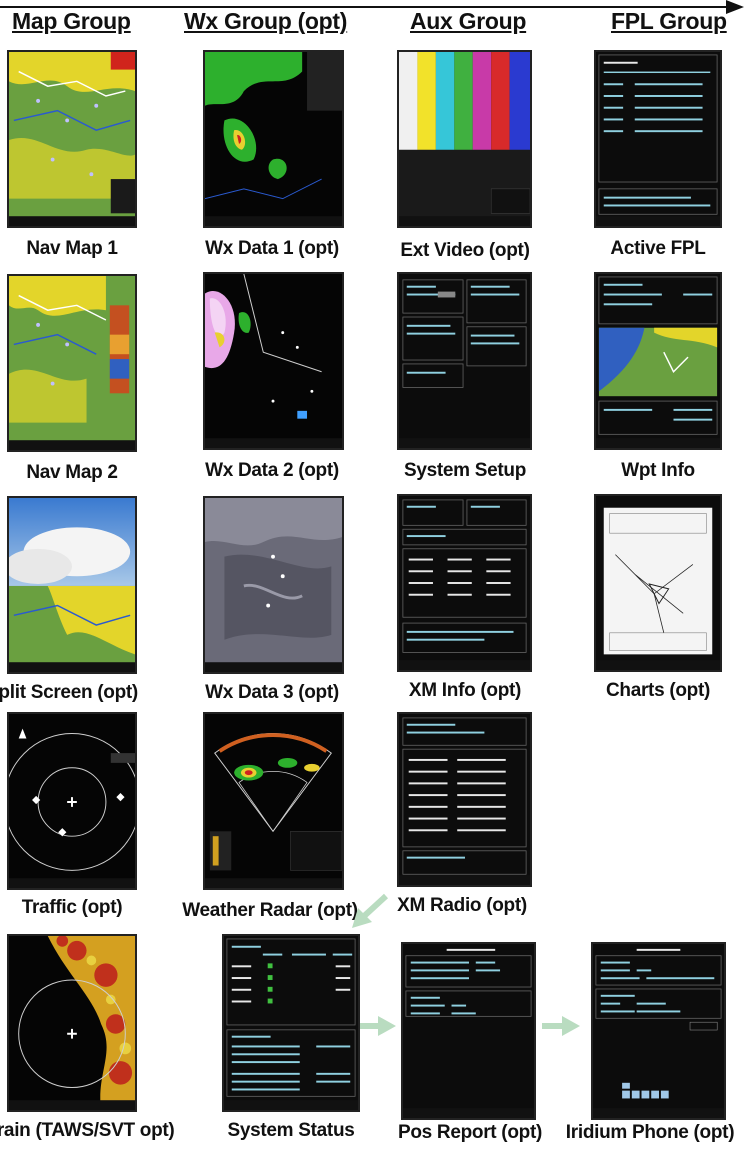 The width and height of the screenshot is (750, 1151). Describe the element at coordinates (658, 361) in the screenshot. I see `wpt-info-thumbnail` at that location.